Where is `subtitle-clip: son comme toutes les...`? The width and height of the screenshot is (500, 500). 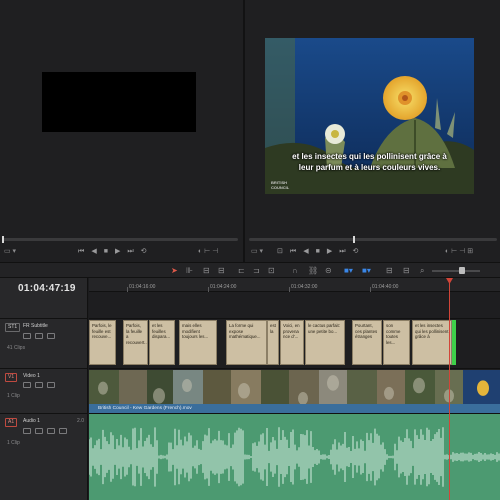
subtitle-clip: son comme toutes les... is located at coordinates (396, 342).